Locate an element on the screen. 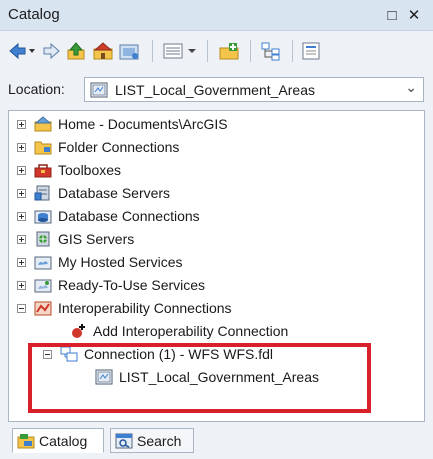 This screenshot has height=459, width=433. tree-item-ready-to-use-services: Ready-To-Use Services is located at coordinates (111, 285).